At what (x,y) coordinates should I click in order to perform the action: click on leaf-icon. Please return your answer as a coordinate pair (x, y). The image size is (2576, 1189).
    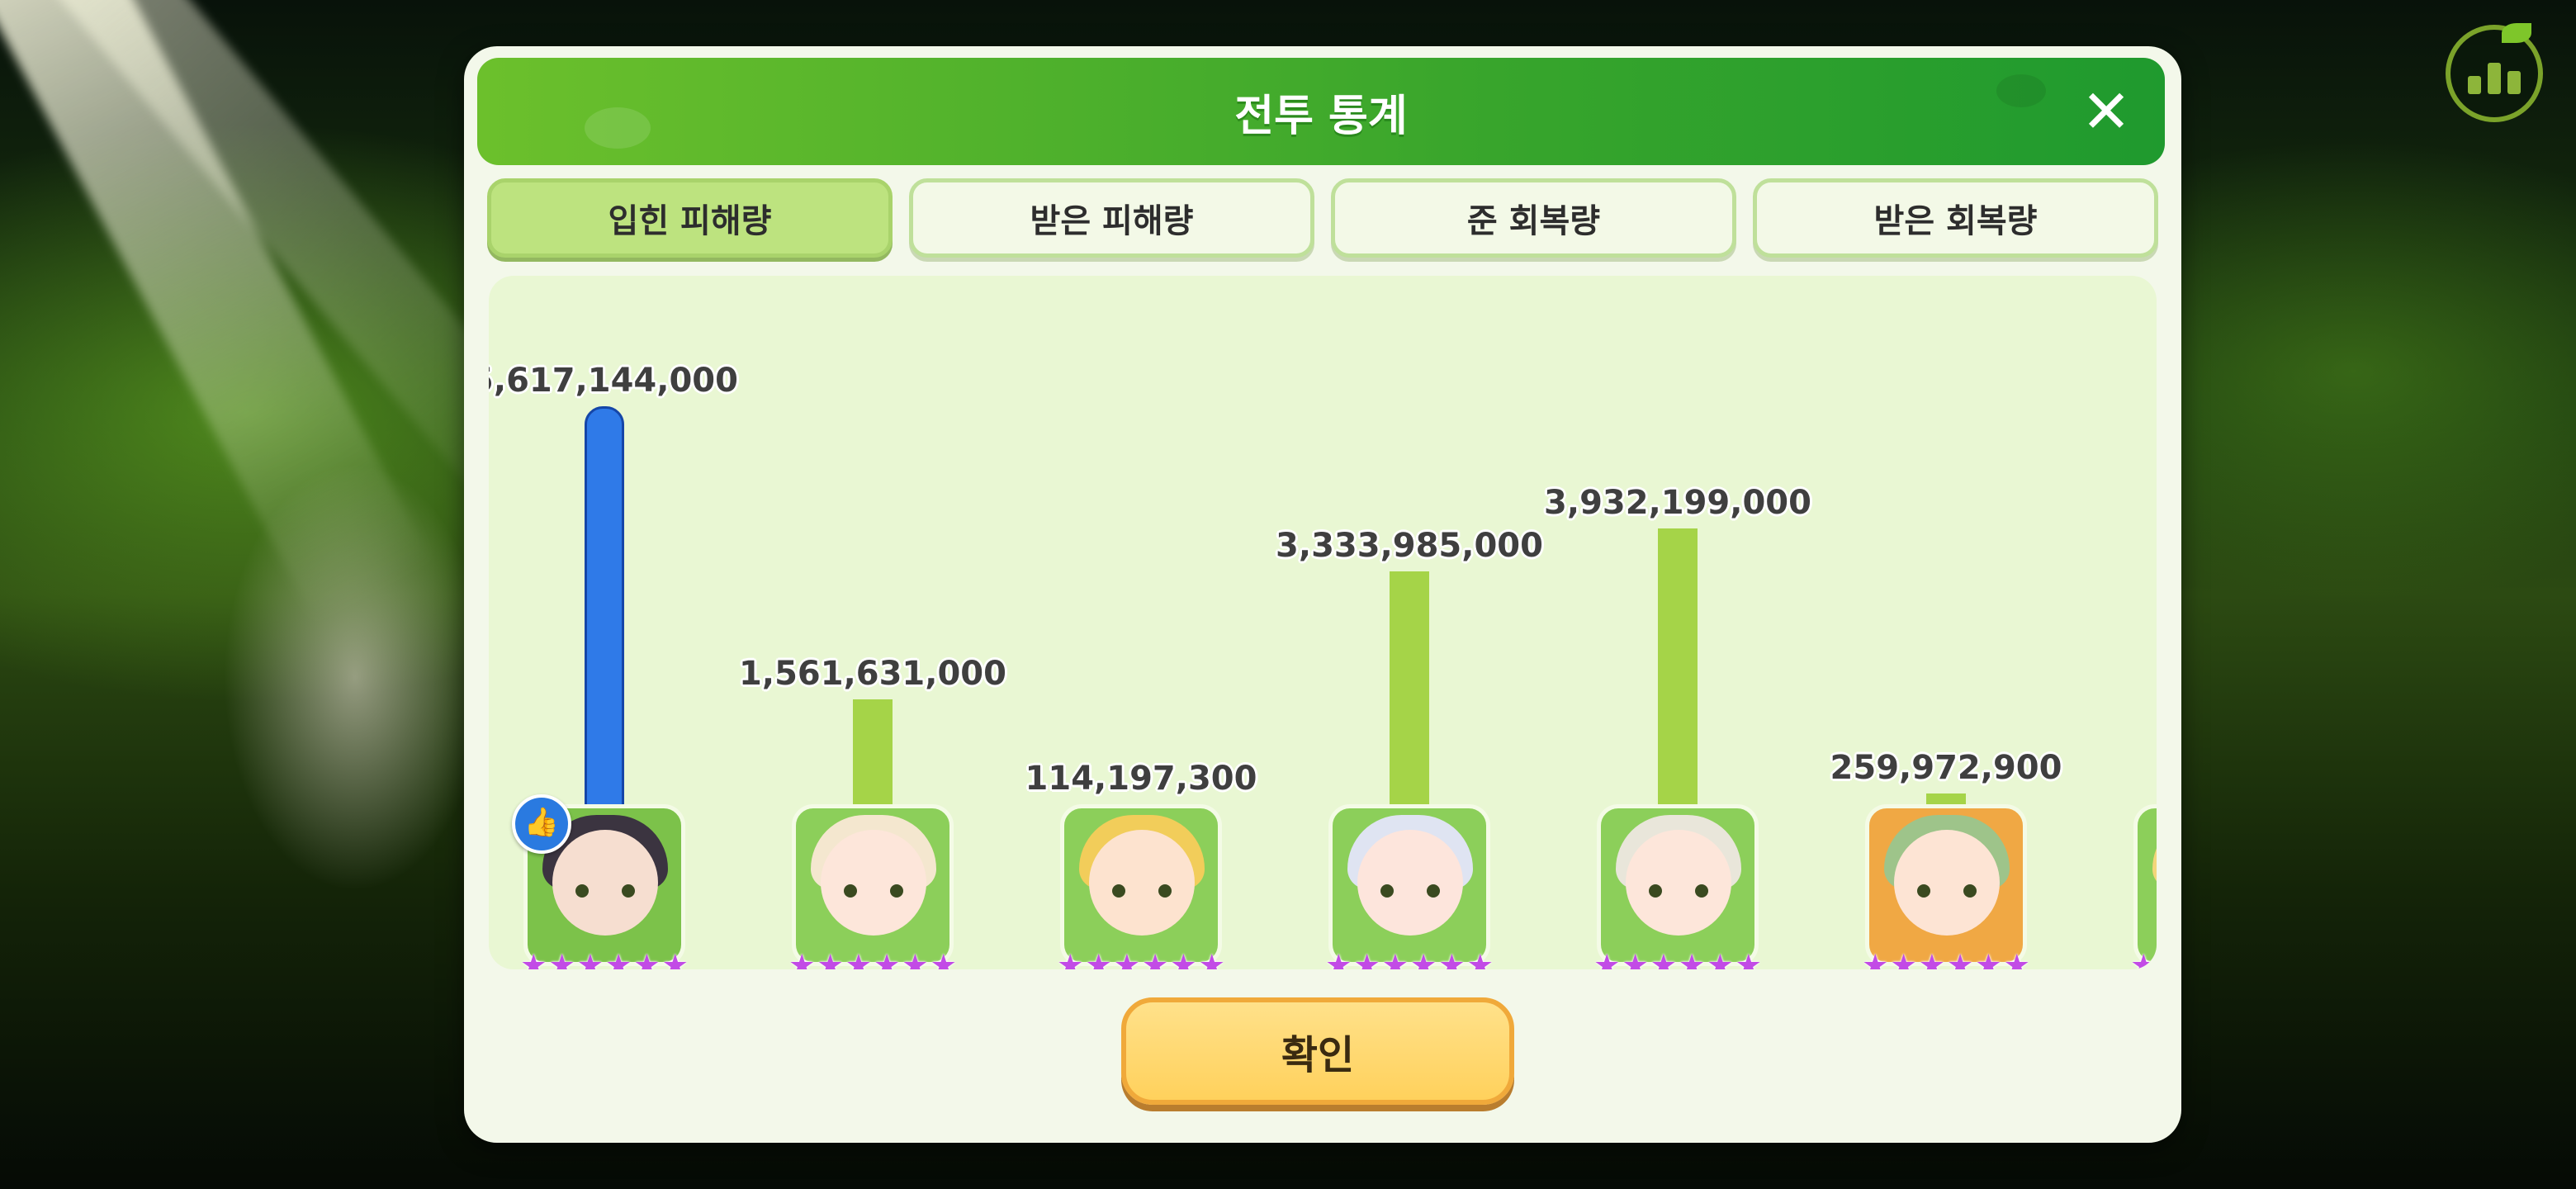
    Looking at the image, I should click on (2516, 33).